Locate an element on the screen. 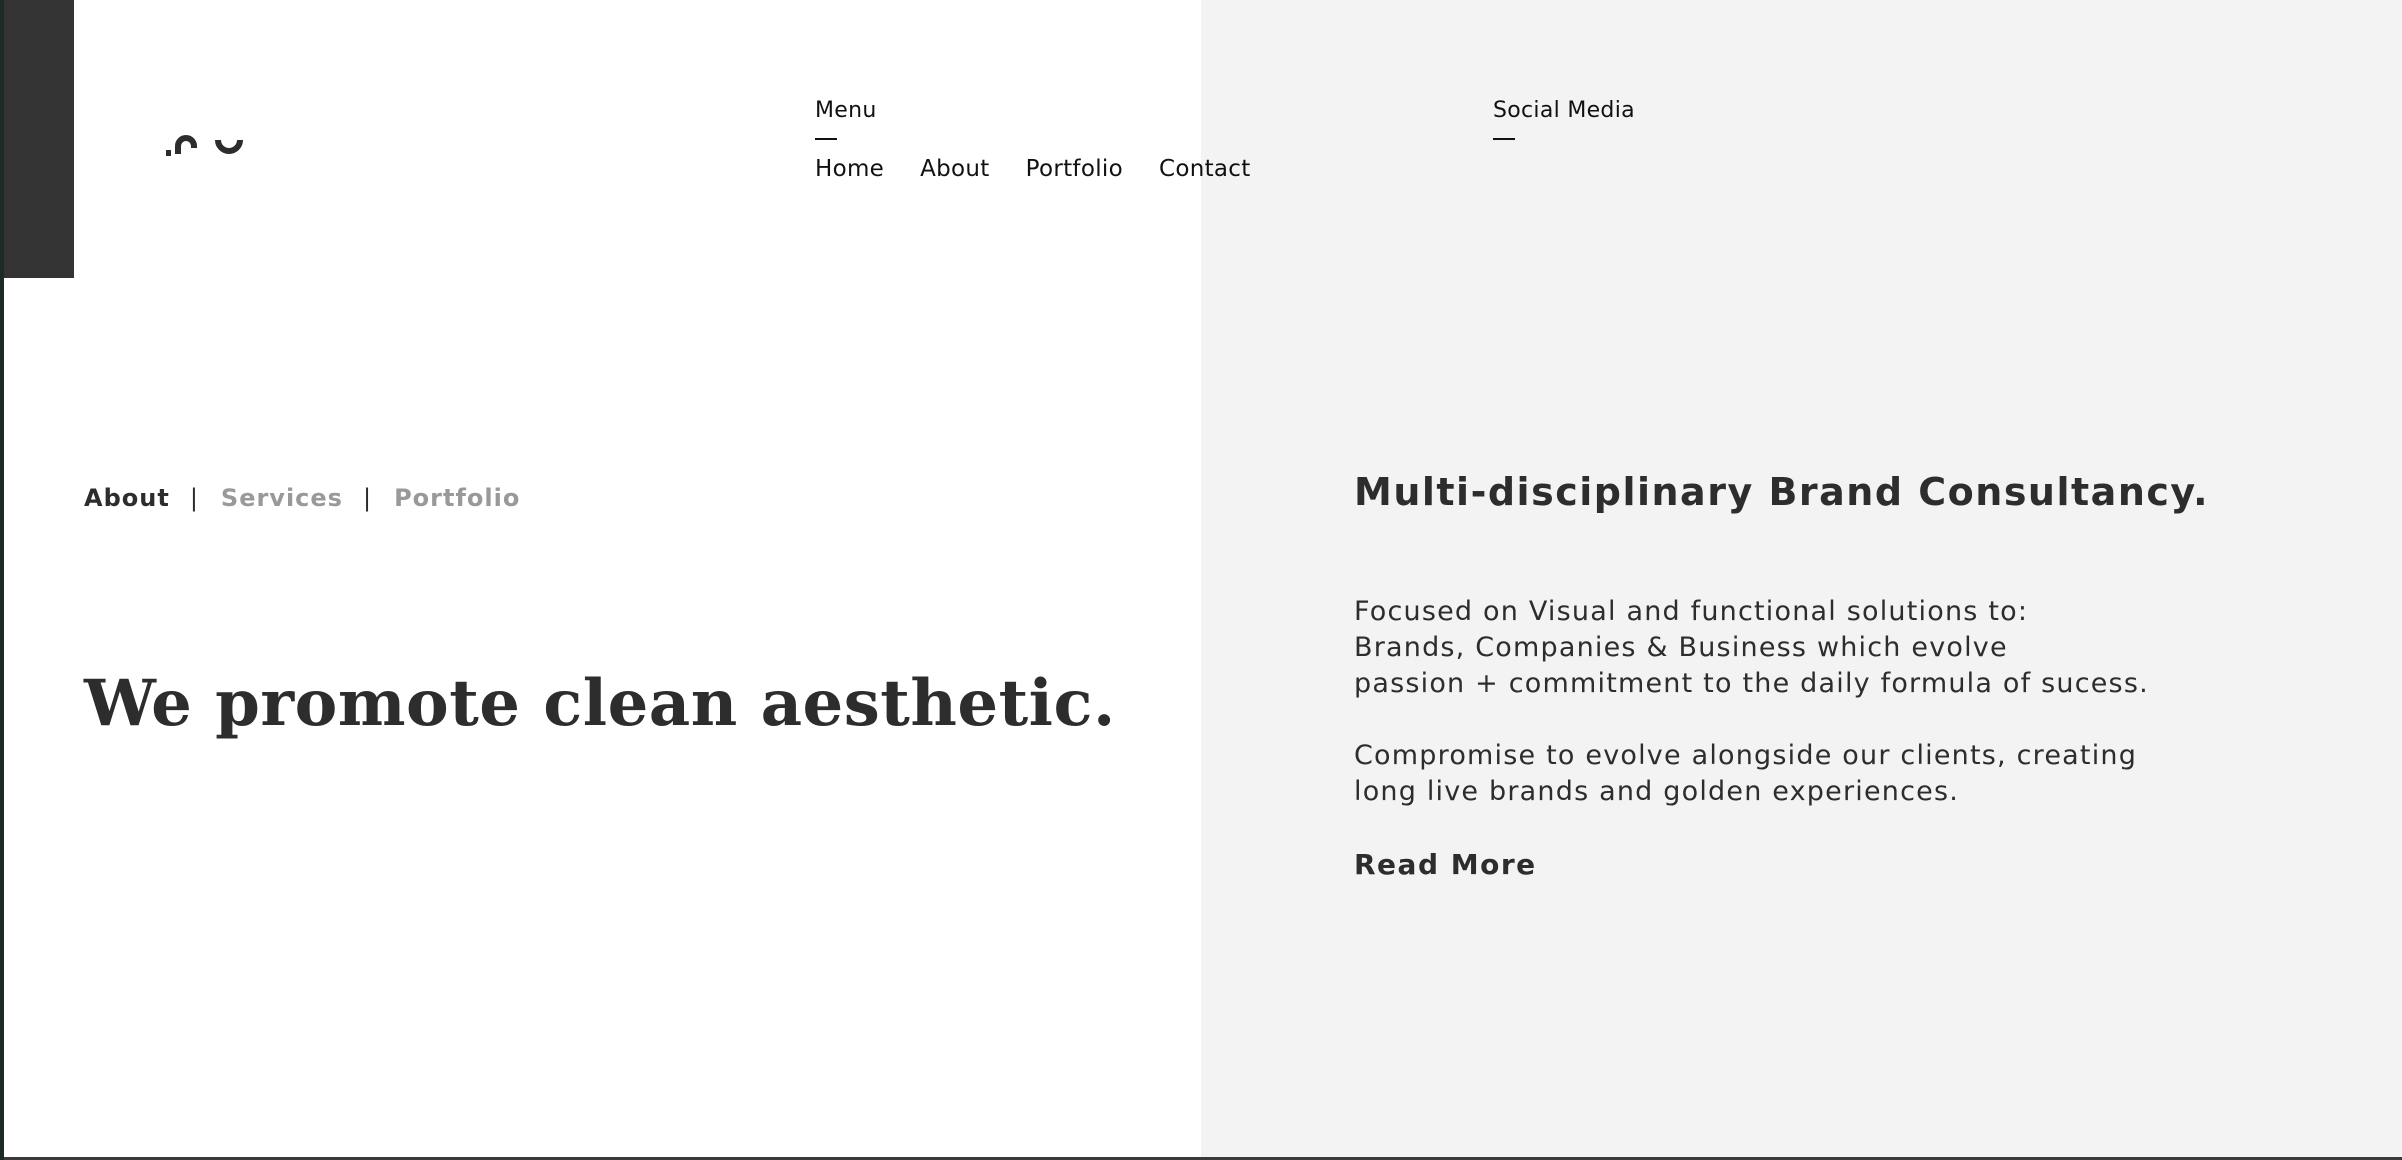 The image size is (2402, 1160). read-more-link: Read More is located at coordinates (1445, 864).